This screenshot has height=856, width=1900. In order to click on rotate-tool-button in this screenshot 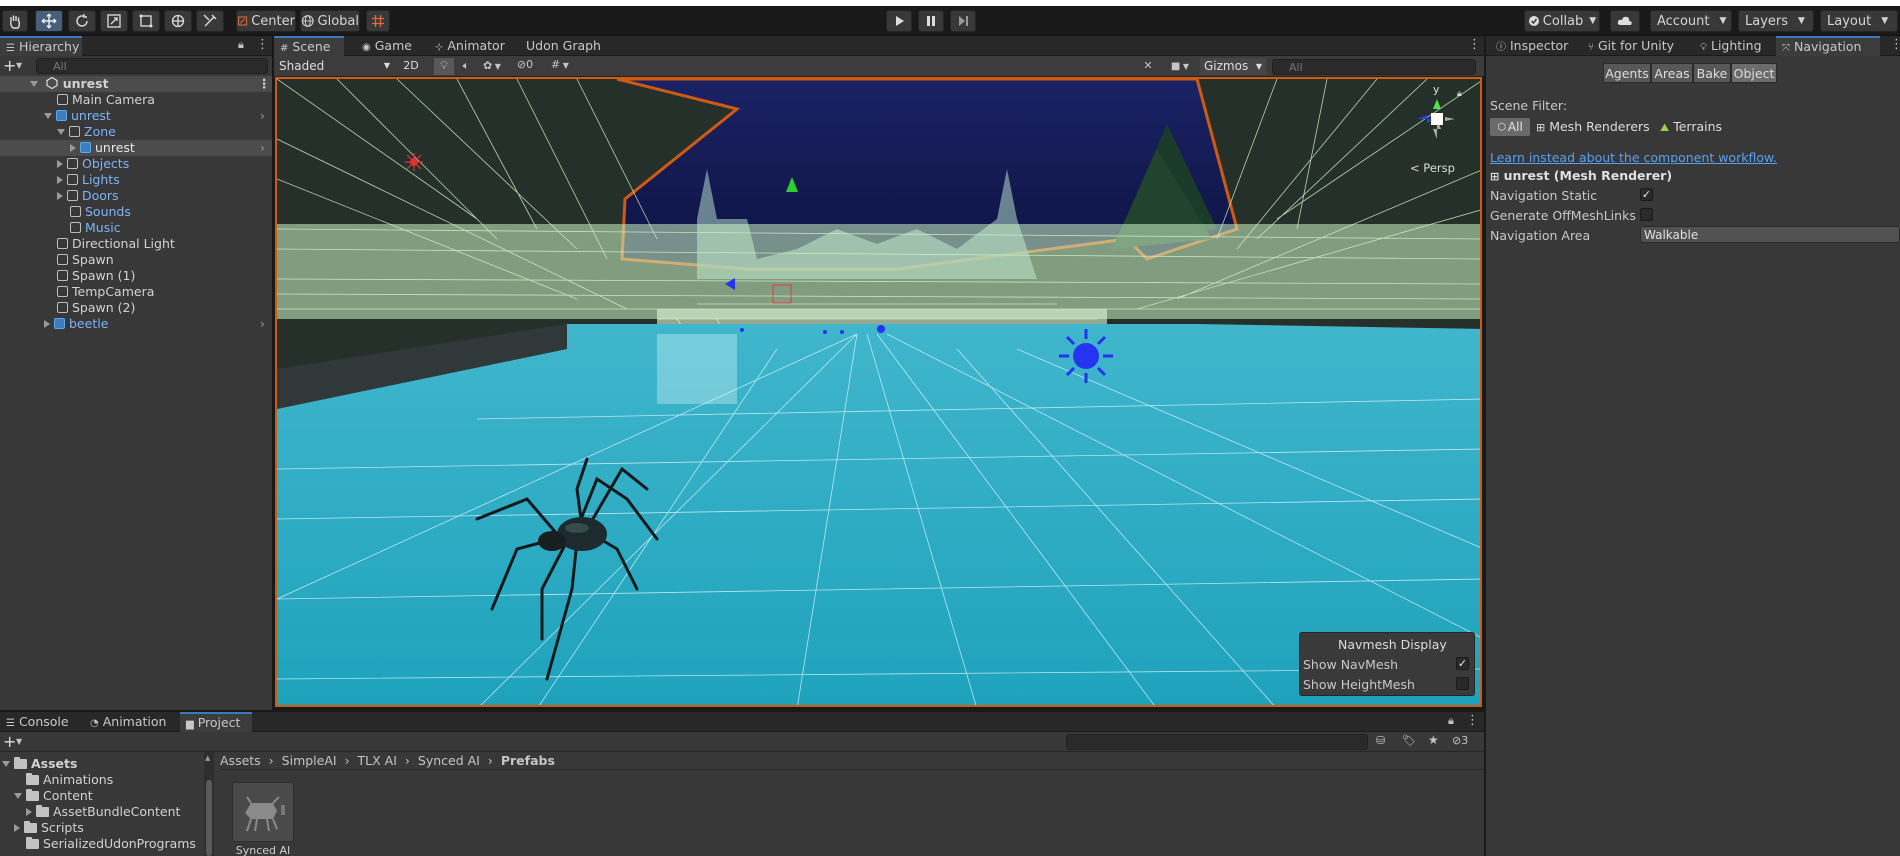, I will do `click(82, 21)`.